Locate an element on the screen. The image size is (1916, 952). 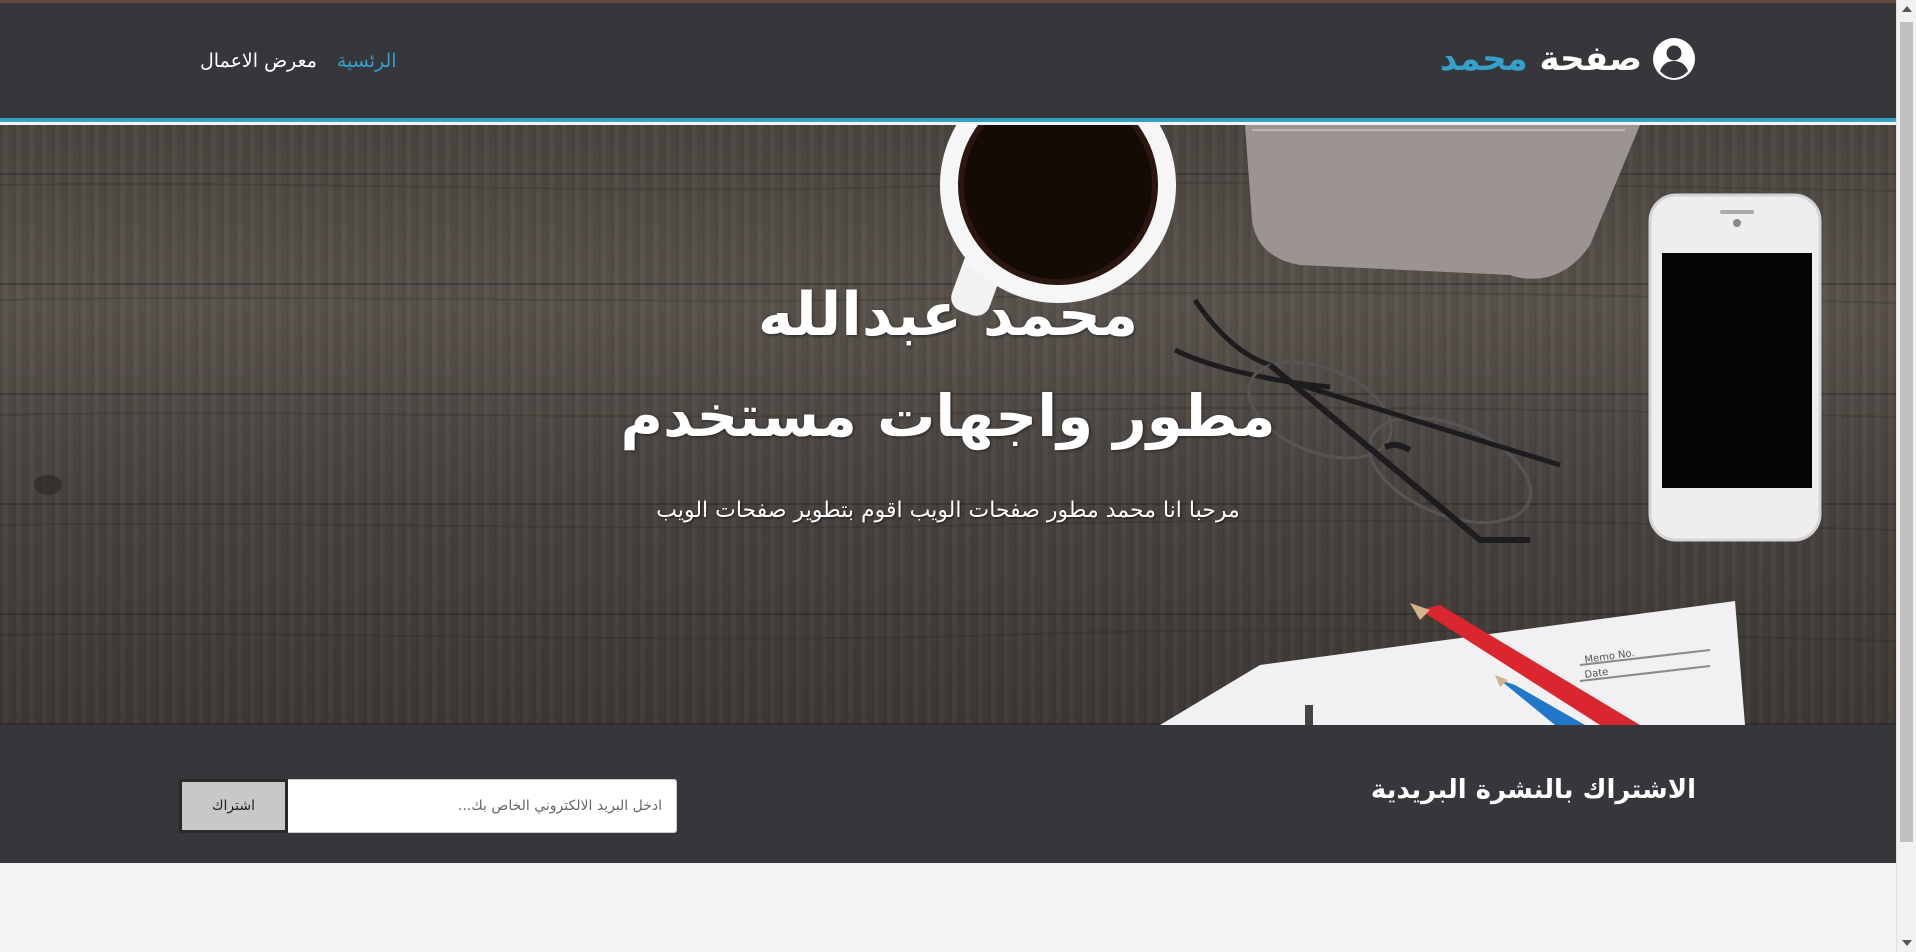
email-input is located at coordinates (482, 806).